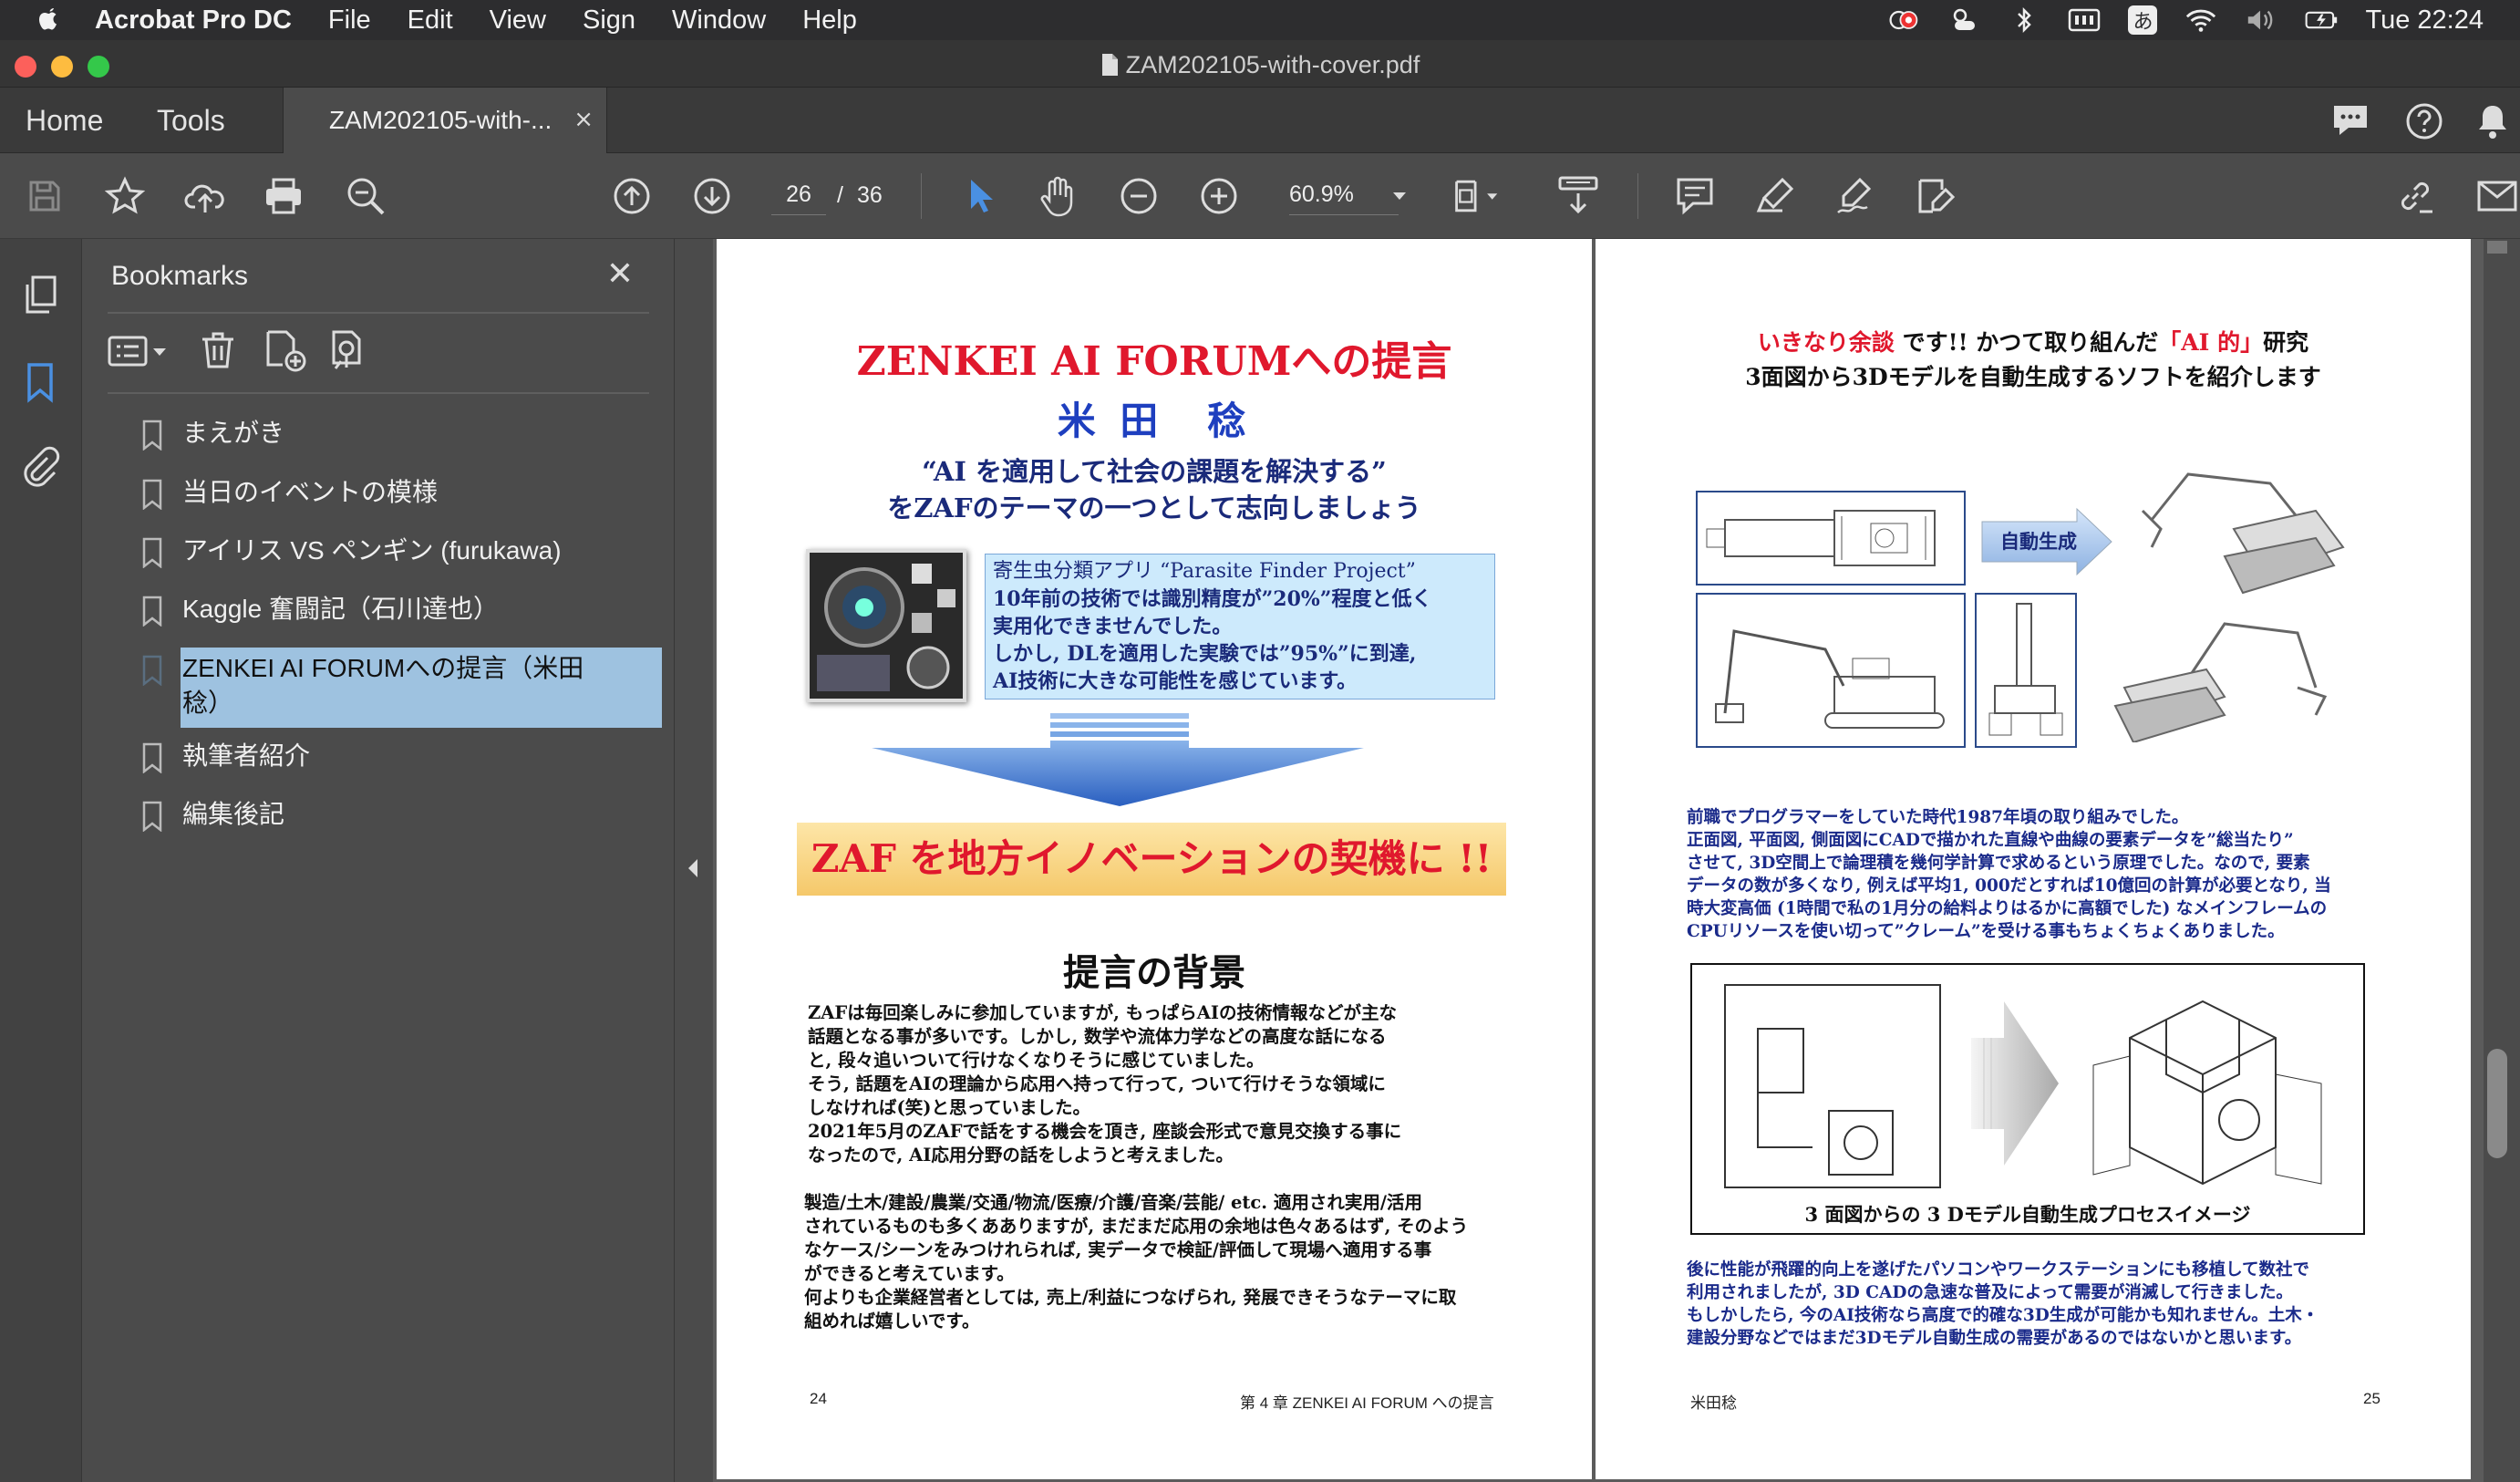 The image size is (2520, 1482). What do you see at coordinates (798, 195) in the screenshot?
I see `page-number-input: 26` at bounding box center [798, 195].